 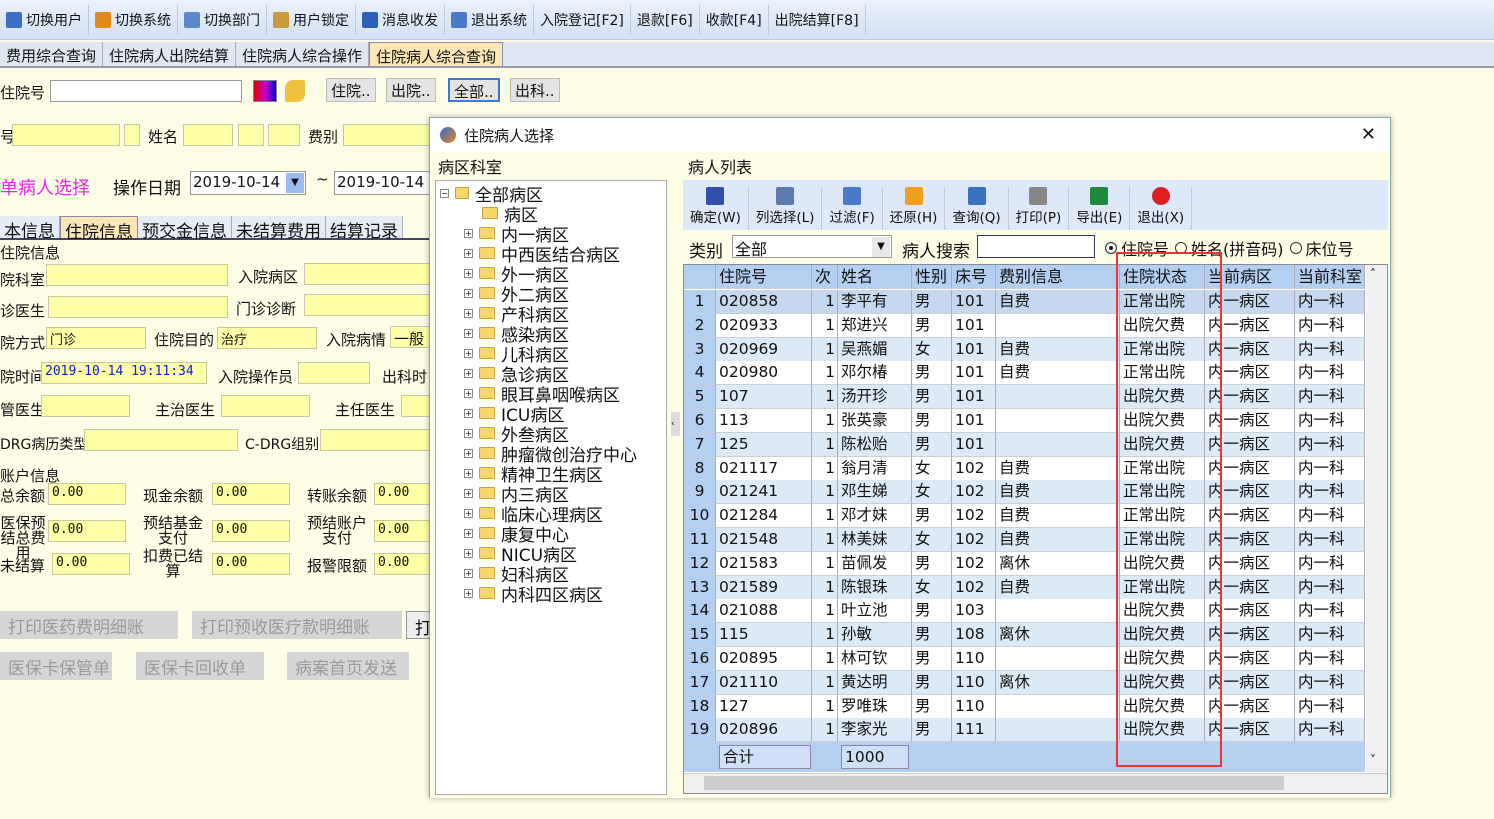 I want to click on toolbar-button-1: 切换系统, so click(x=133, y=19).